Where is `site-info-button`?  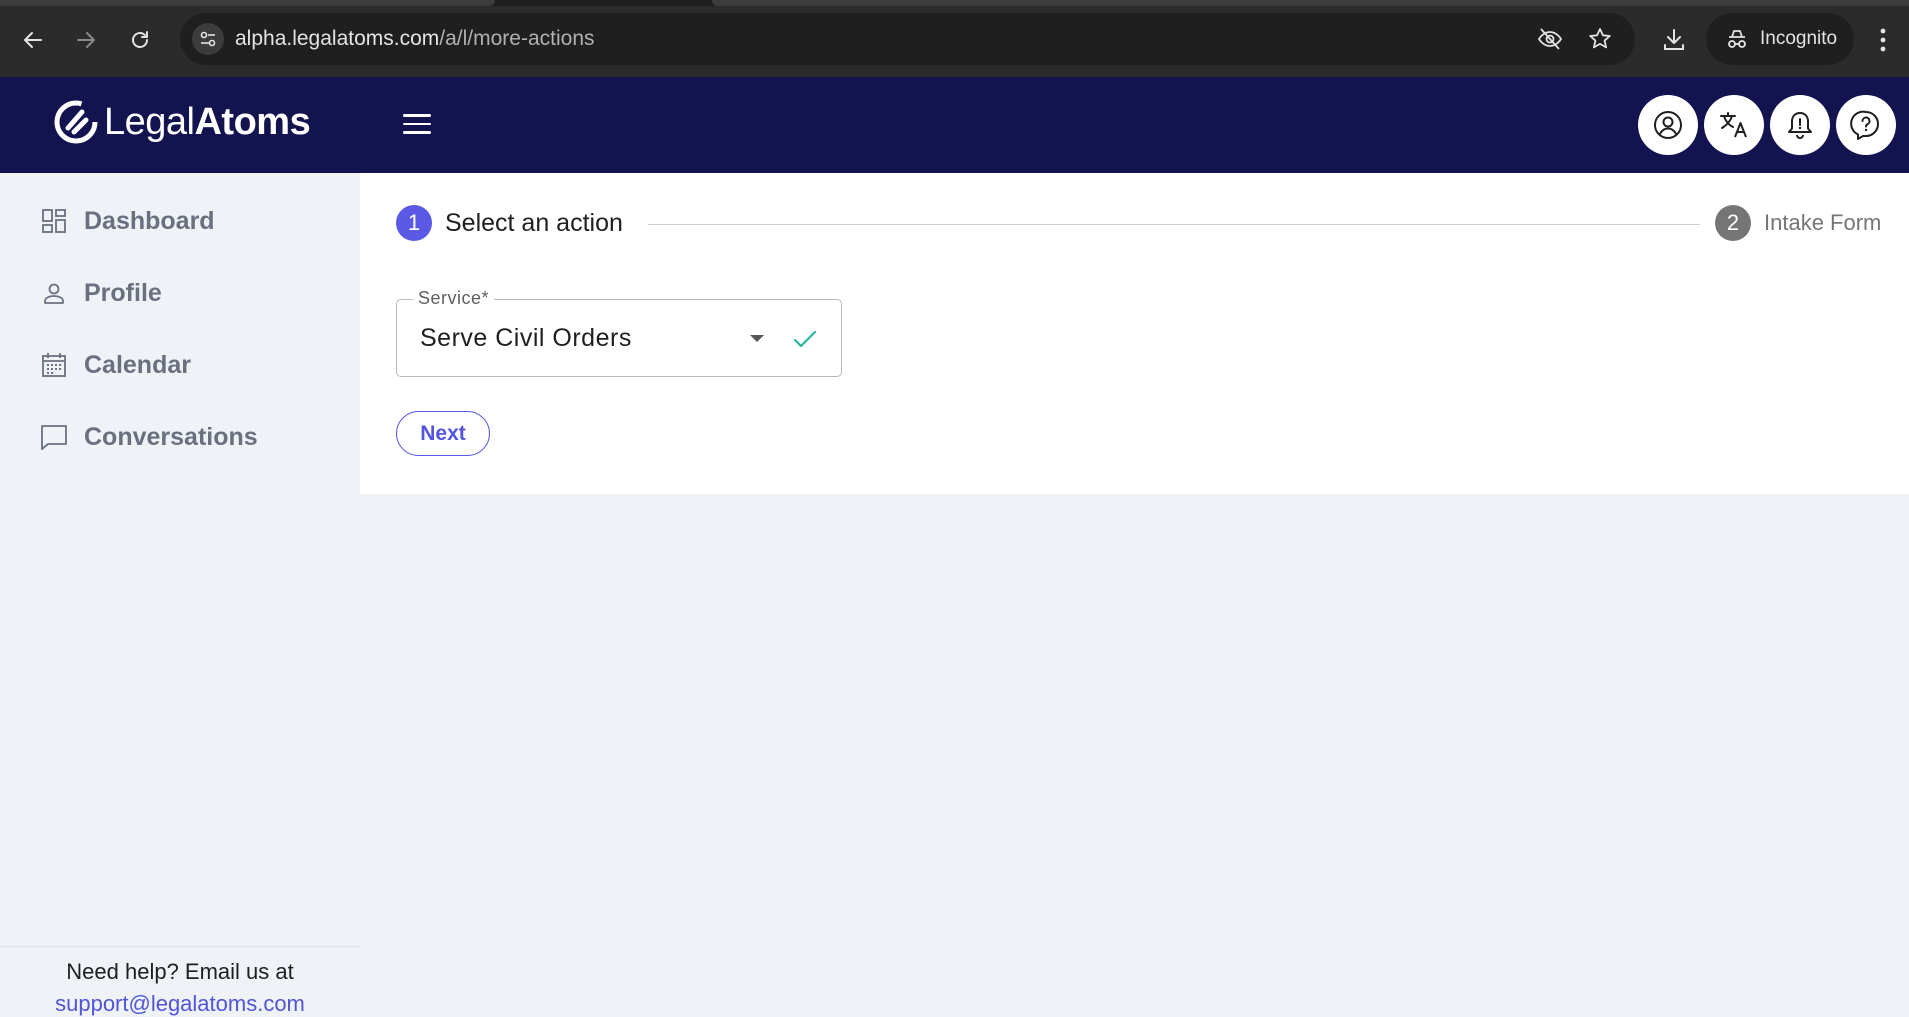
site-info-button is located at coordinates (208, 39).